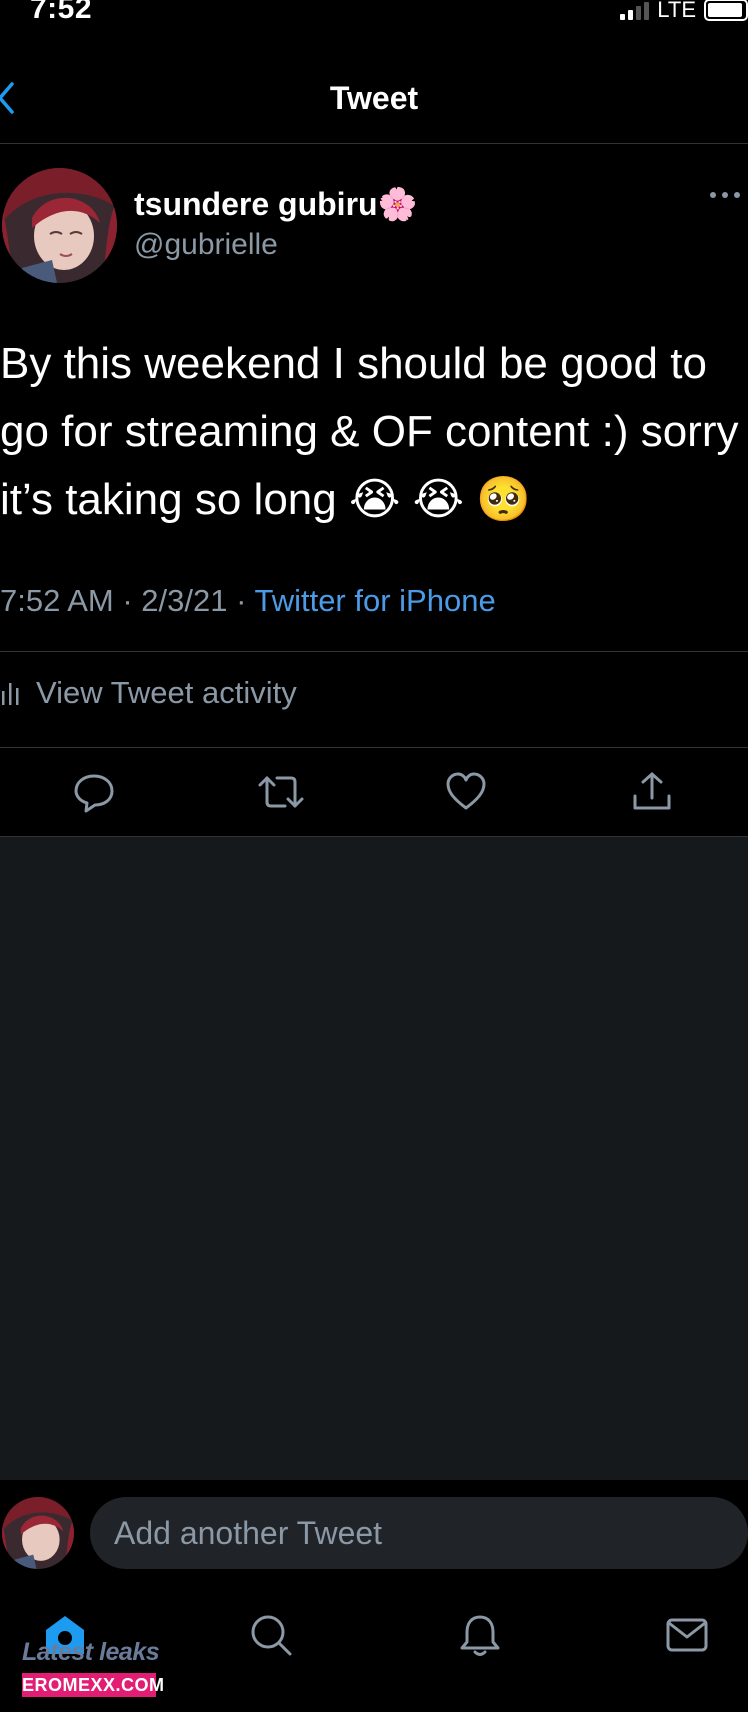 The height and width of the screenshot is (1712, 748). I want to click on avatar, so click(59, 225).